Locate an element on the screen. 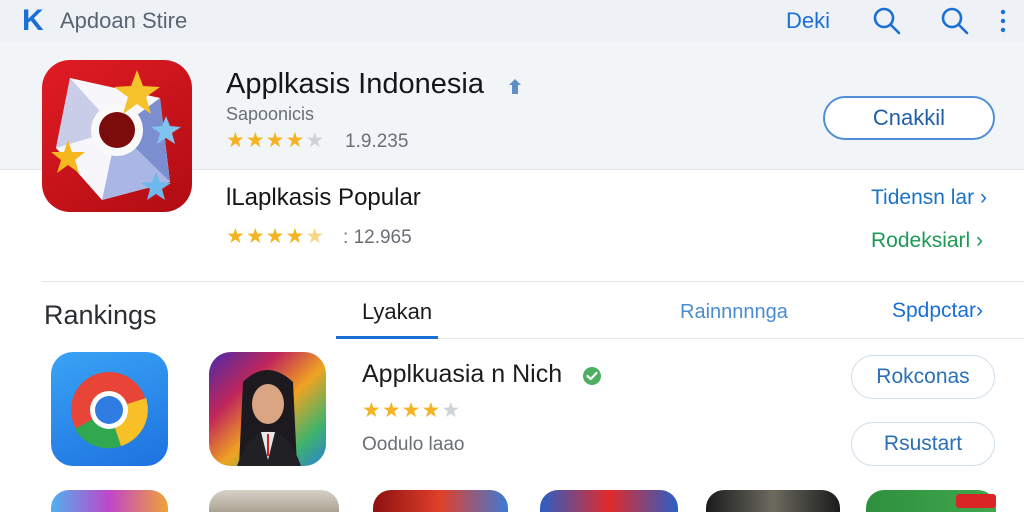 The width and height of the screenshot is (1024, 512). tab-active: Lyakan is located at coordinates (397, 312).